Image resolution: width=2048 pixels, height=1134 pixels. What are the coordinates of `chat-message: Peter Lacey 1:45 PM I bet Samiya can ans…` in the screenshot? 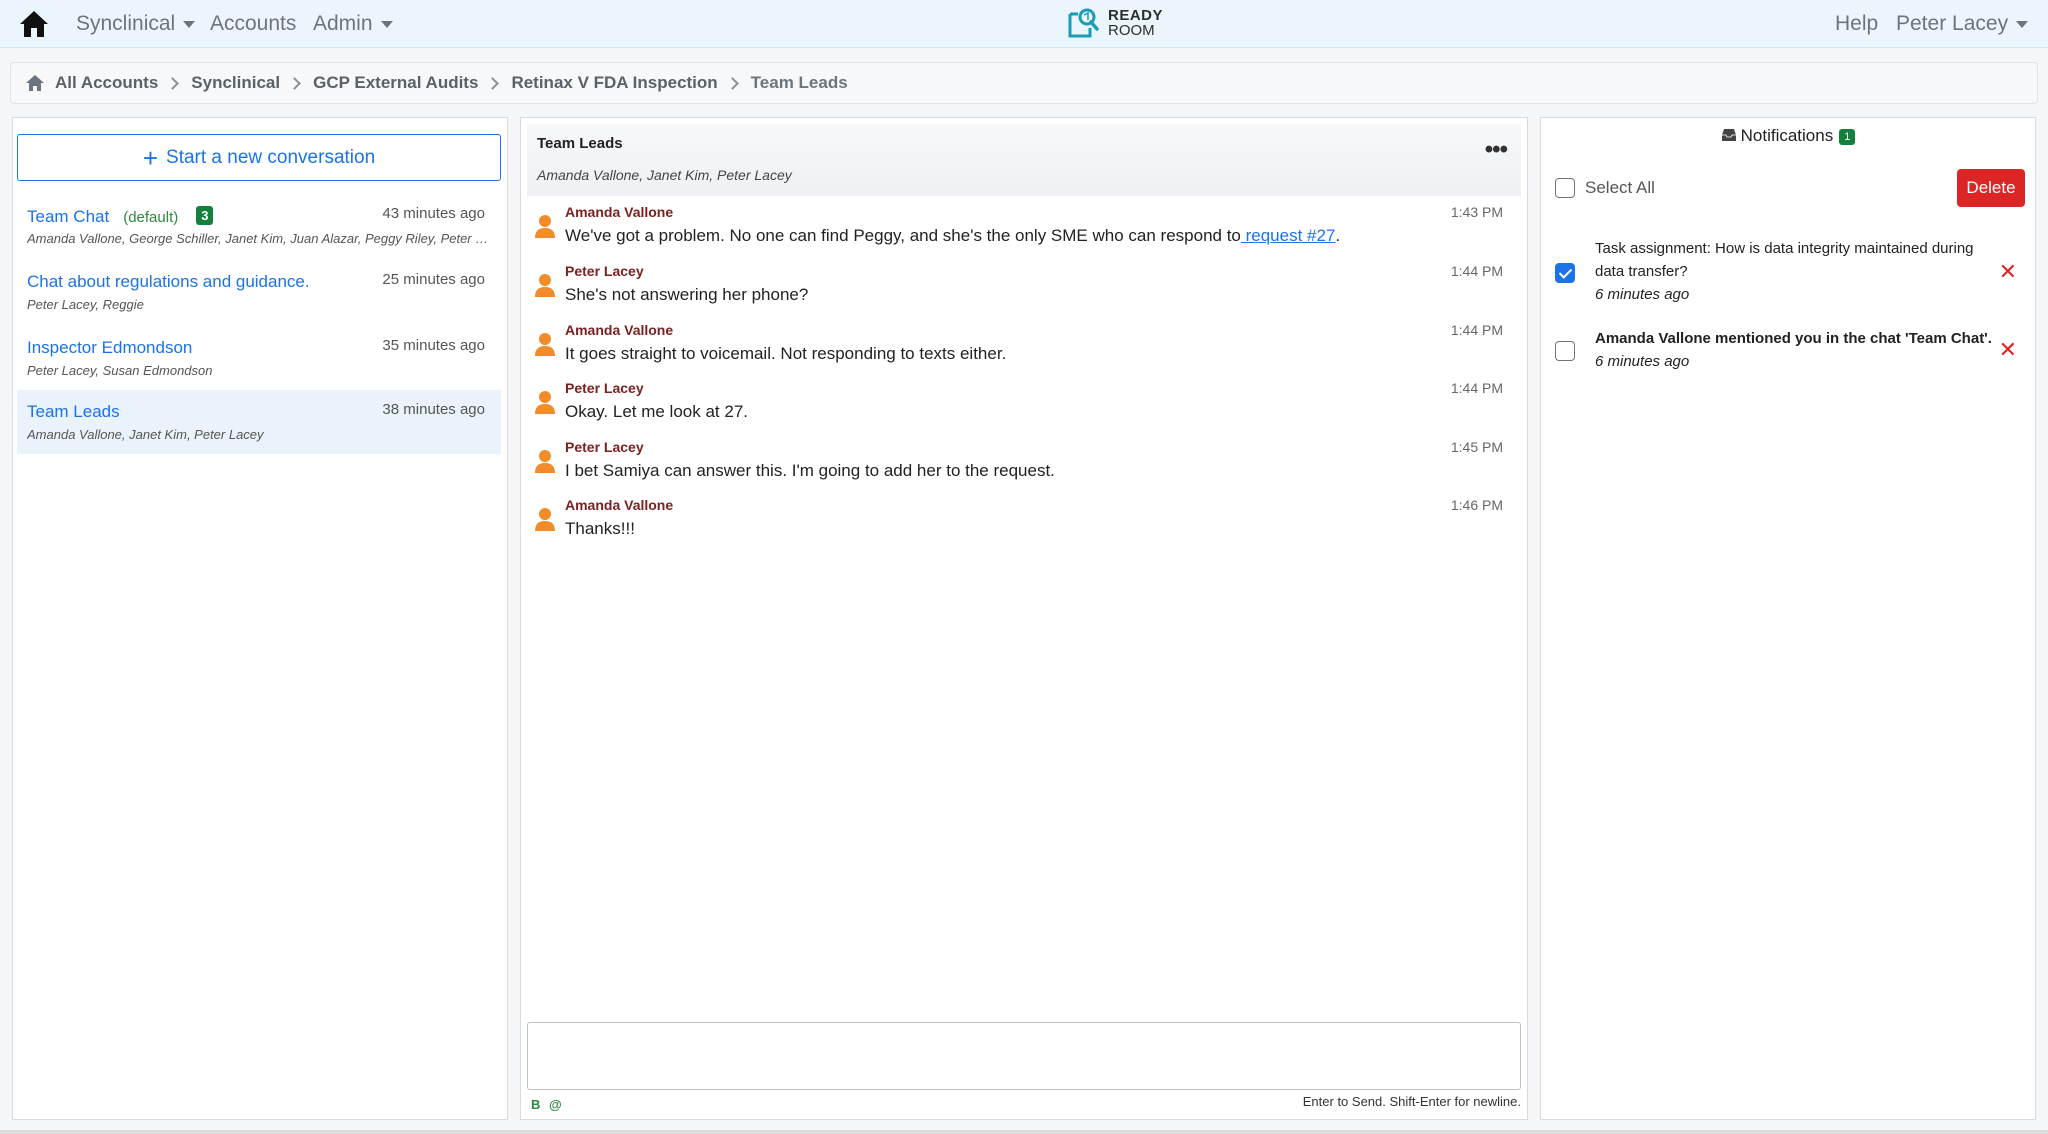 It's located at (1024, 460).